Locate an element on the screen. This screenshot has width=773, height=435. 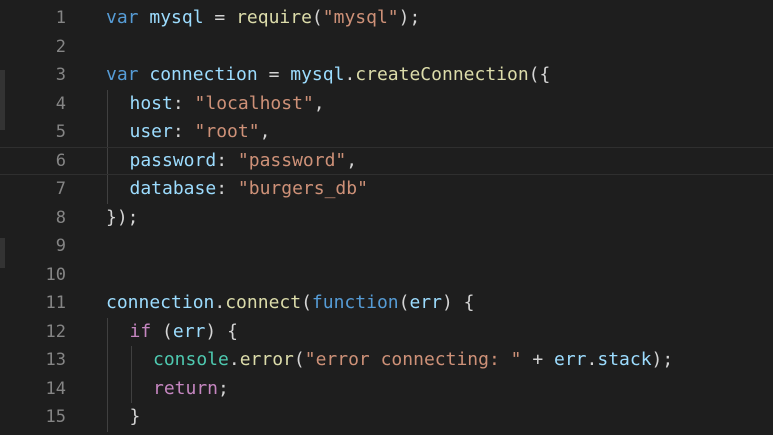
code-line: 12 if (err) { is located at coordinates (386, 332).